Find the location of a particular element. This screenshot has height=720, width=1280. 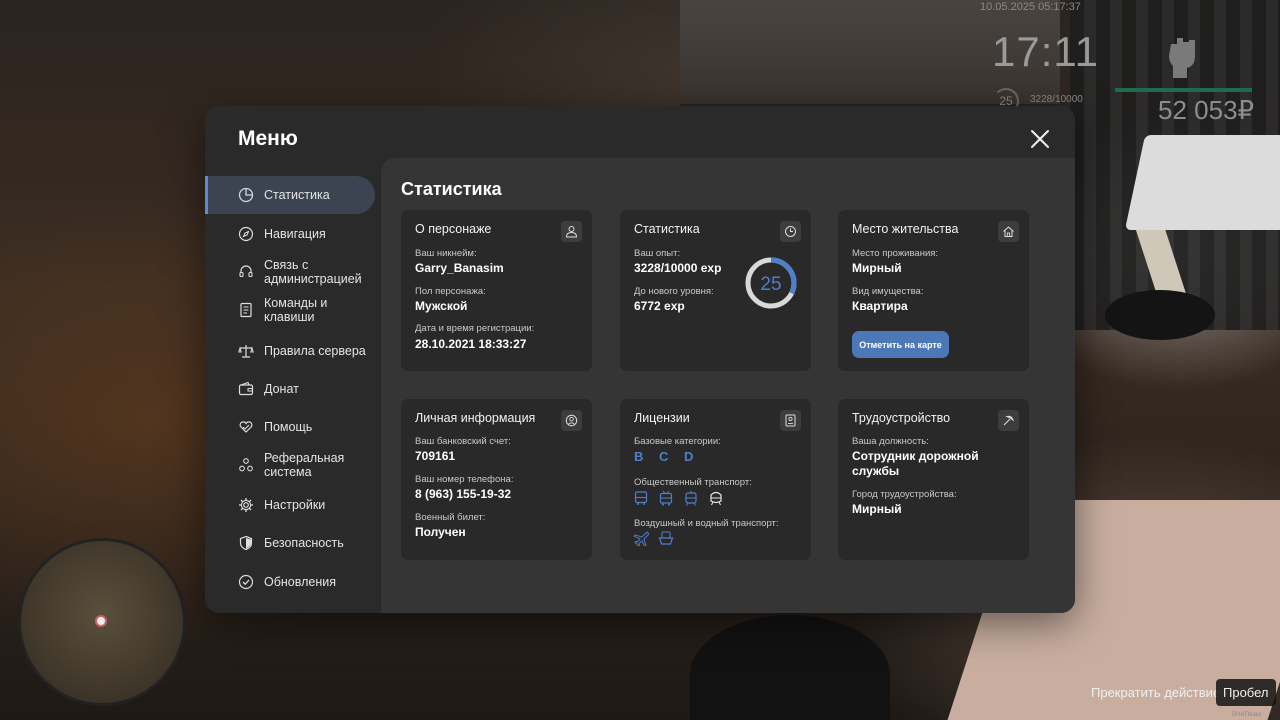

player-character is located at coordinates (790, 667).